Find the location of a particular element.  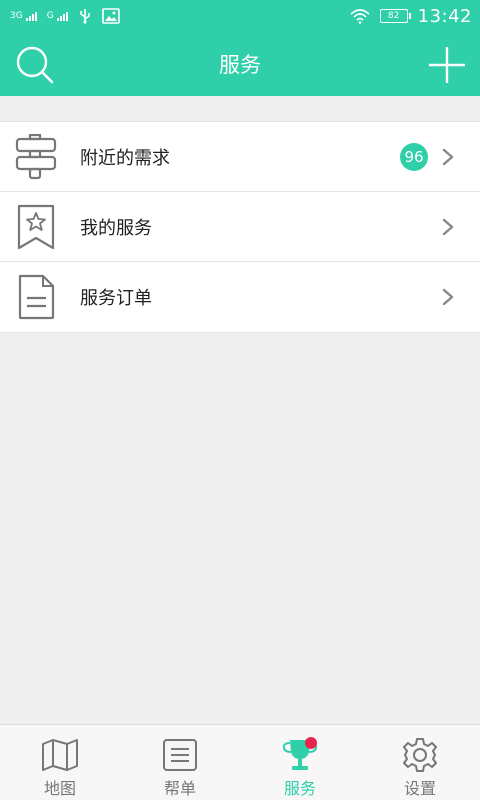

clock: 13:42 is located at coordinates (444, 16).